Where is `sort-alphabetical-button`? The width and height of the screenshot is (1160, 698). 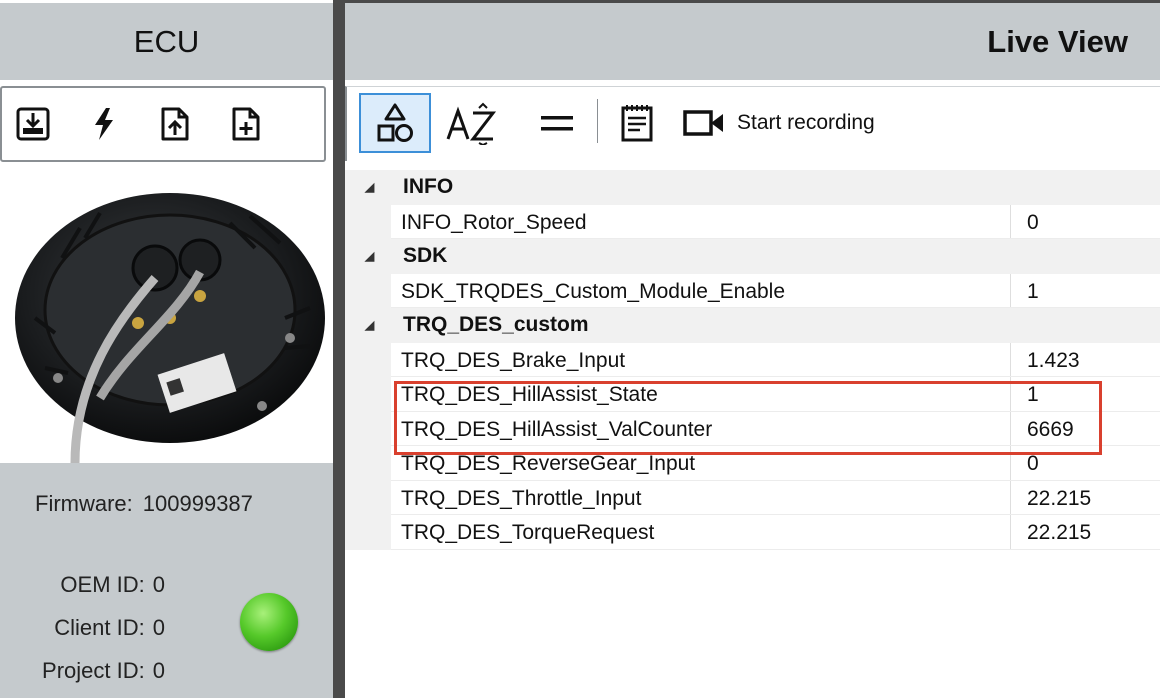 sort-alphabetical-button is located at coordinates (473, 123).